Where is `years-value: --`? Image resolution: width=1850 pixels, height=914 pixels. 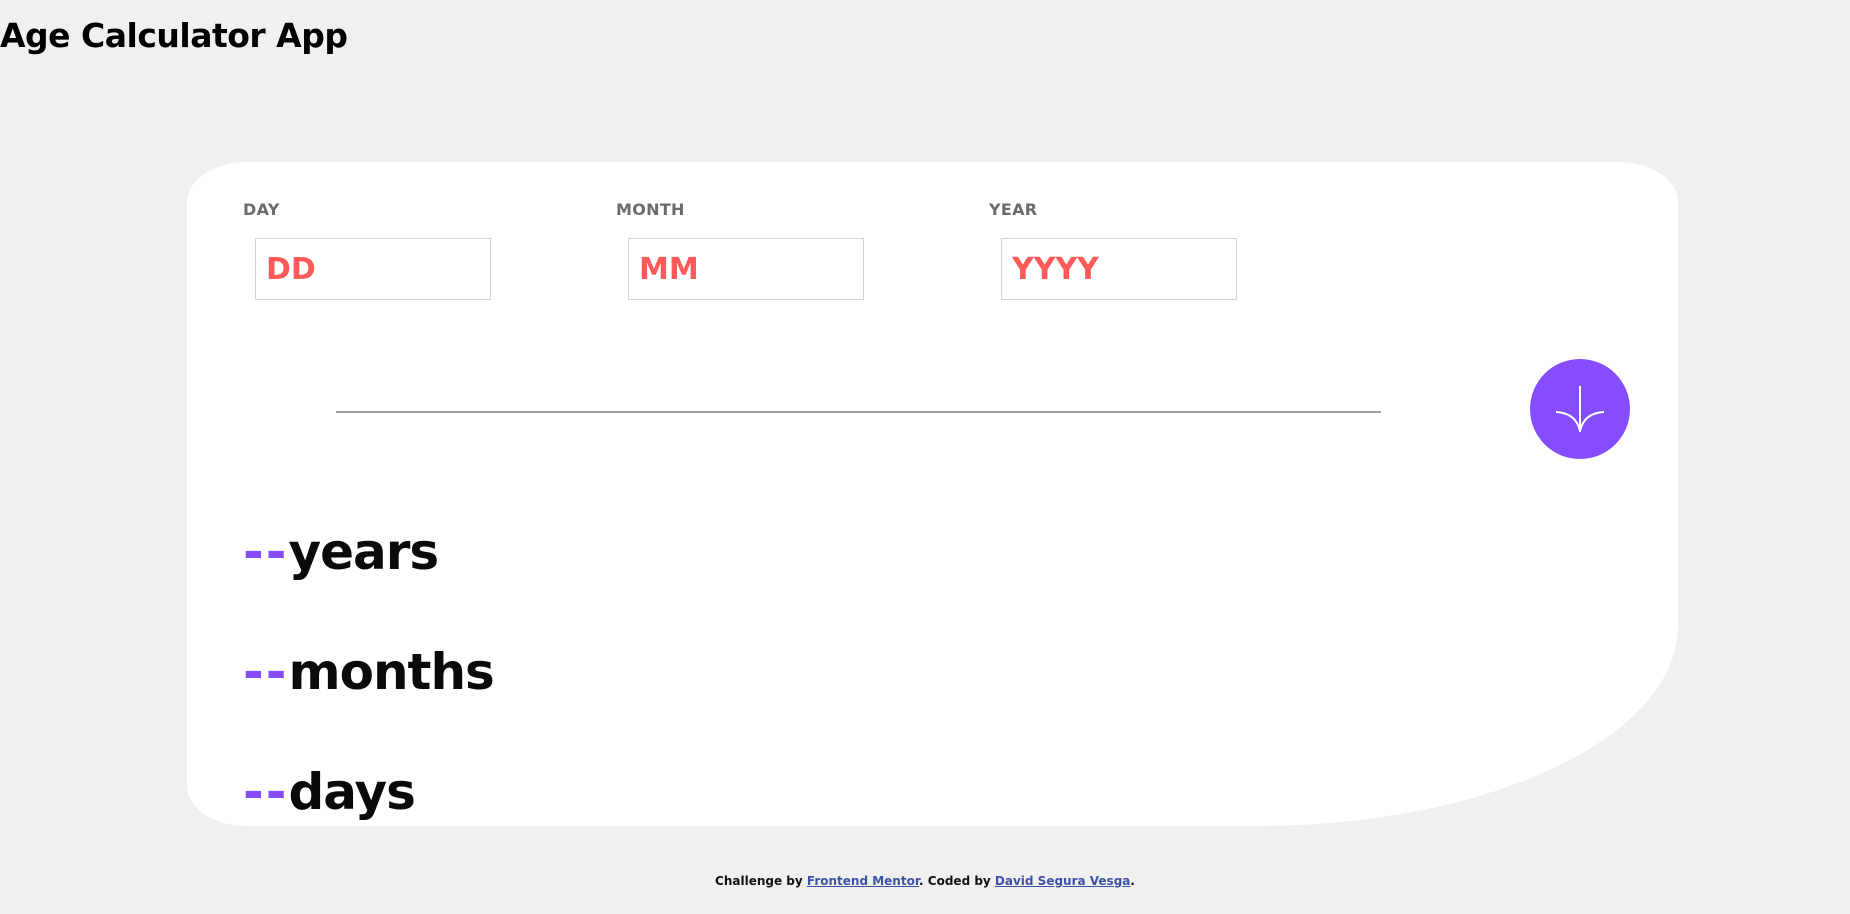 years-value: -- is located at coordinates (266, 552).